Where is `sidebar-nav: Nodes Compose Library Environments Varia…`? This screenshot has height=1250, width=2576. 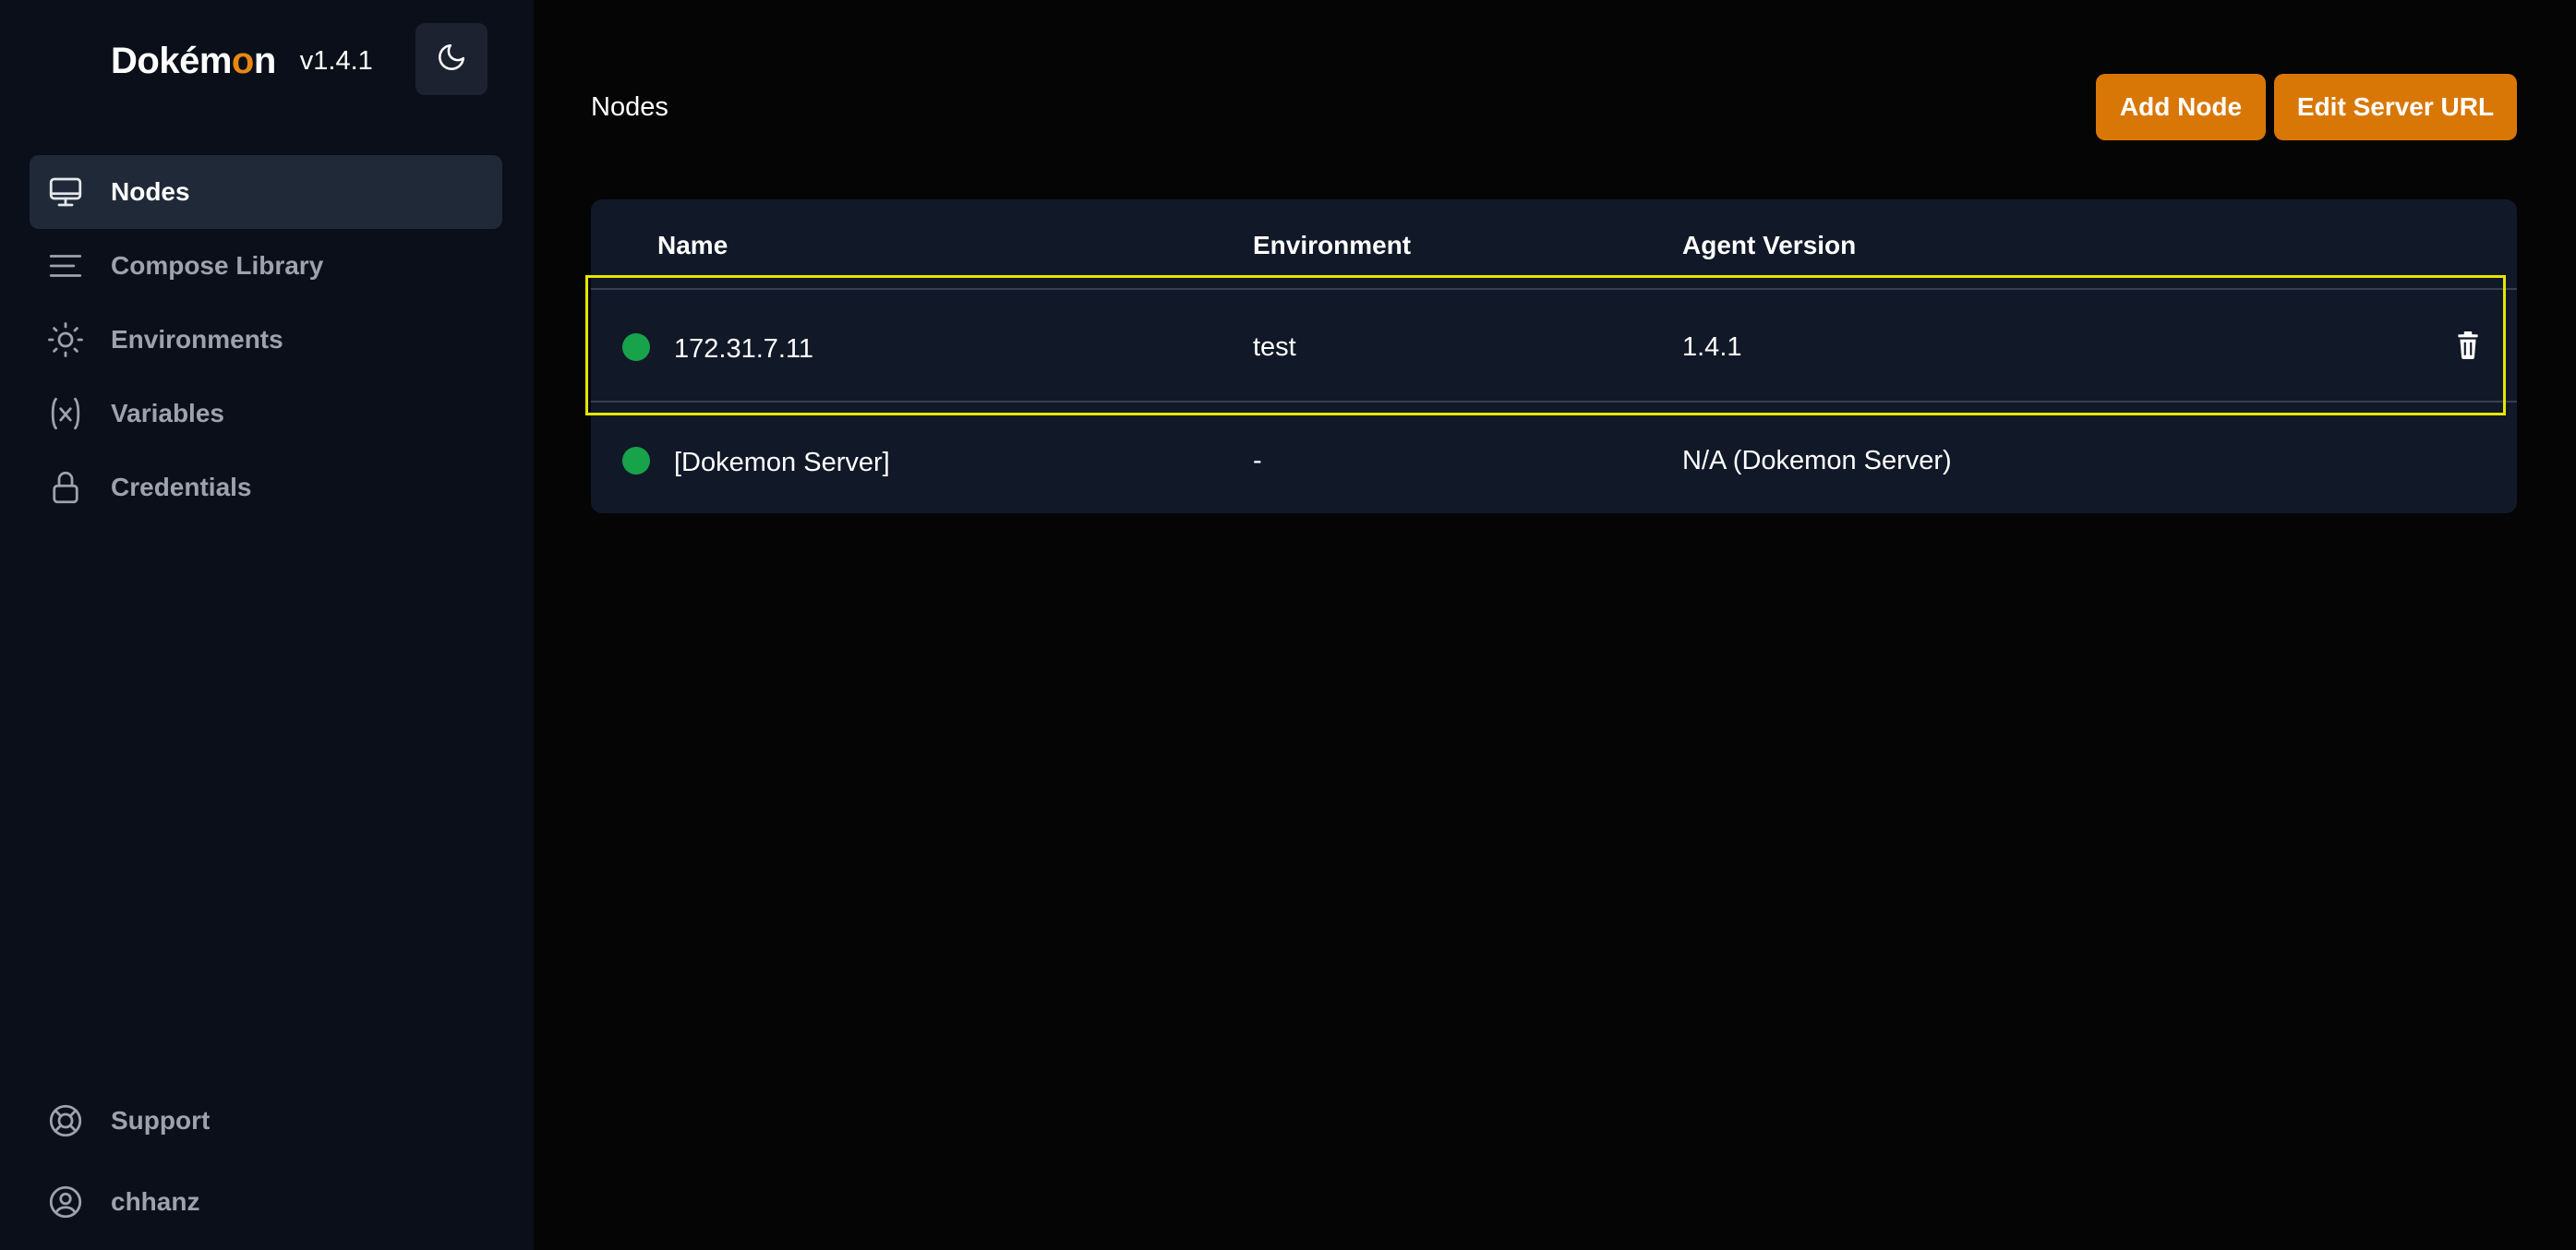 sidebar-nav: Nodes Compose Library Environments Varia… is located at coordinates (266, 339).